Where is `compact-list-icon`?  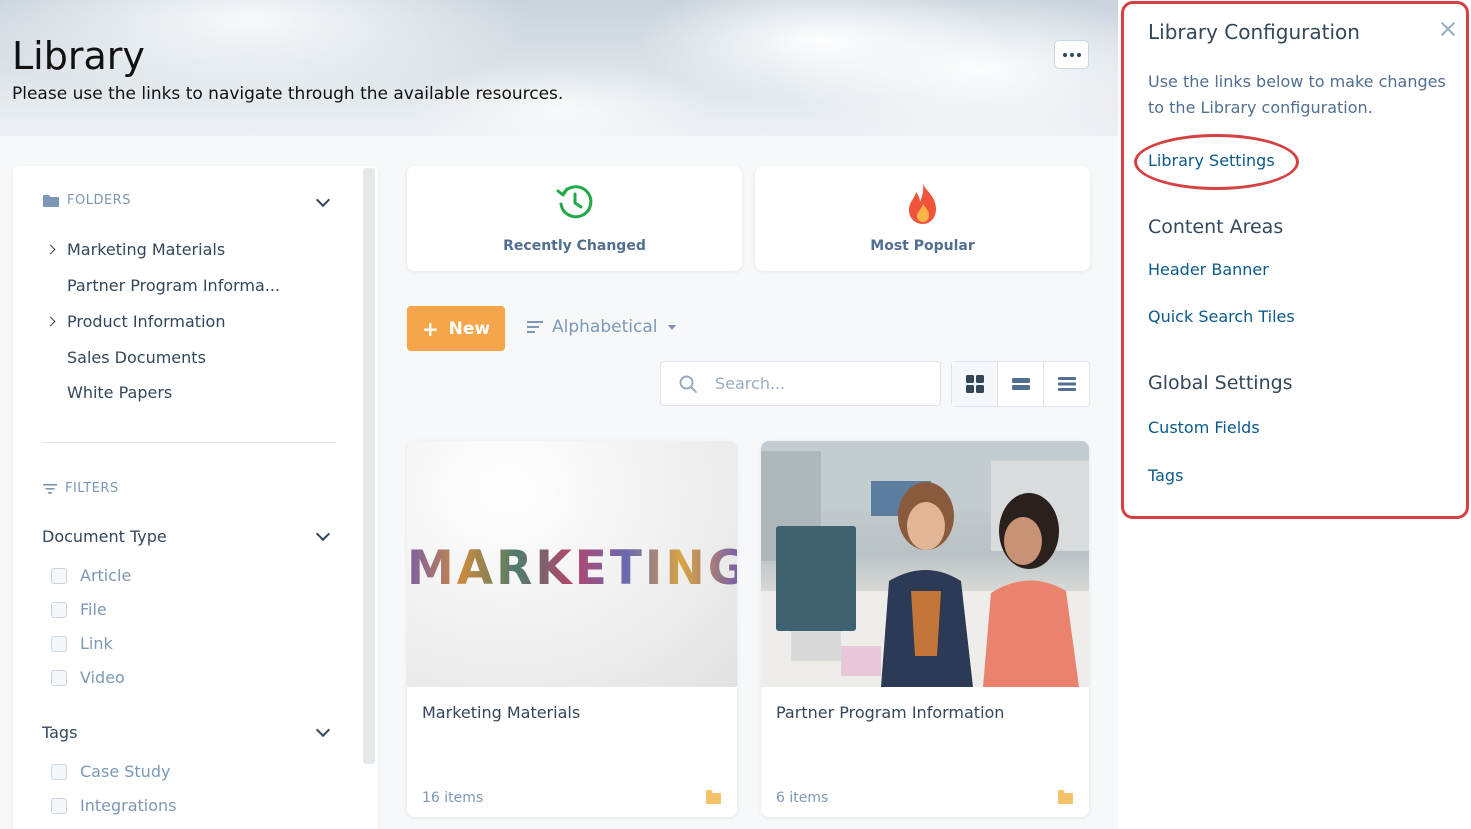
compact-list-icon is located at coordinates (1066, 384).